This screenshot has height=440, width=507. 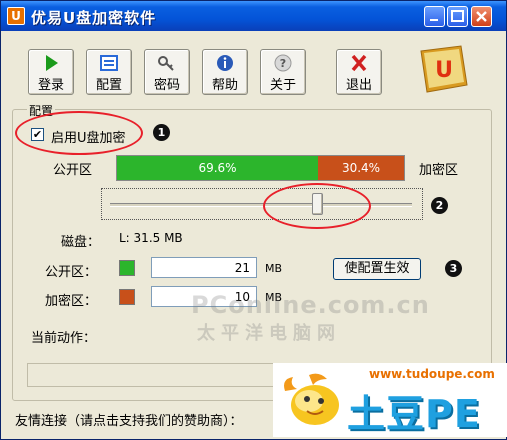 What do you see at coordinates (52, 63) in the screenshot?
I see `play-icon` at bounding box center [52, 63].